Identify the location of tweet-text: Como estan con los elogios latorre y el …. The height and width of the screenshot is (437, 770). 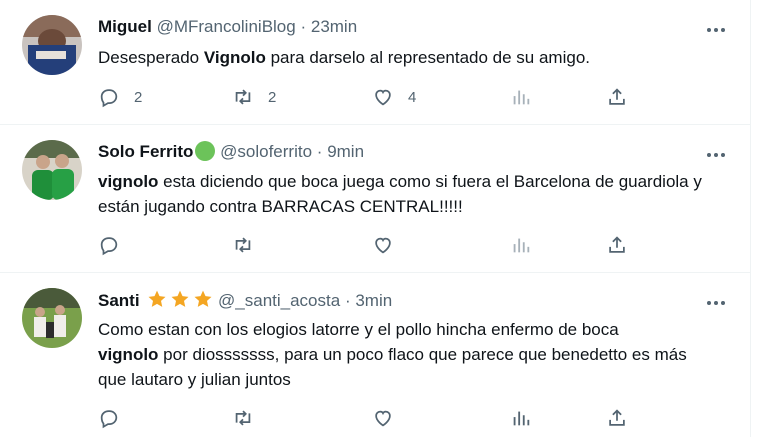
(392, 354).